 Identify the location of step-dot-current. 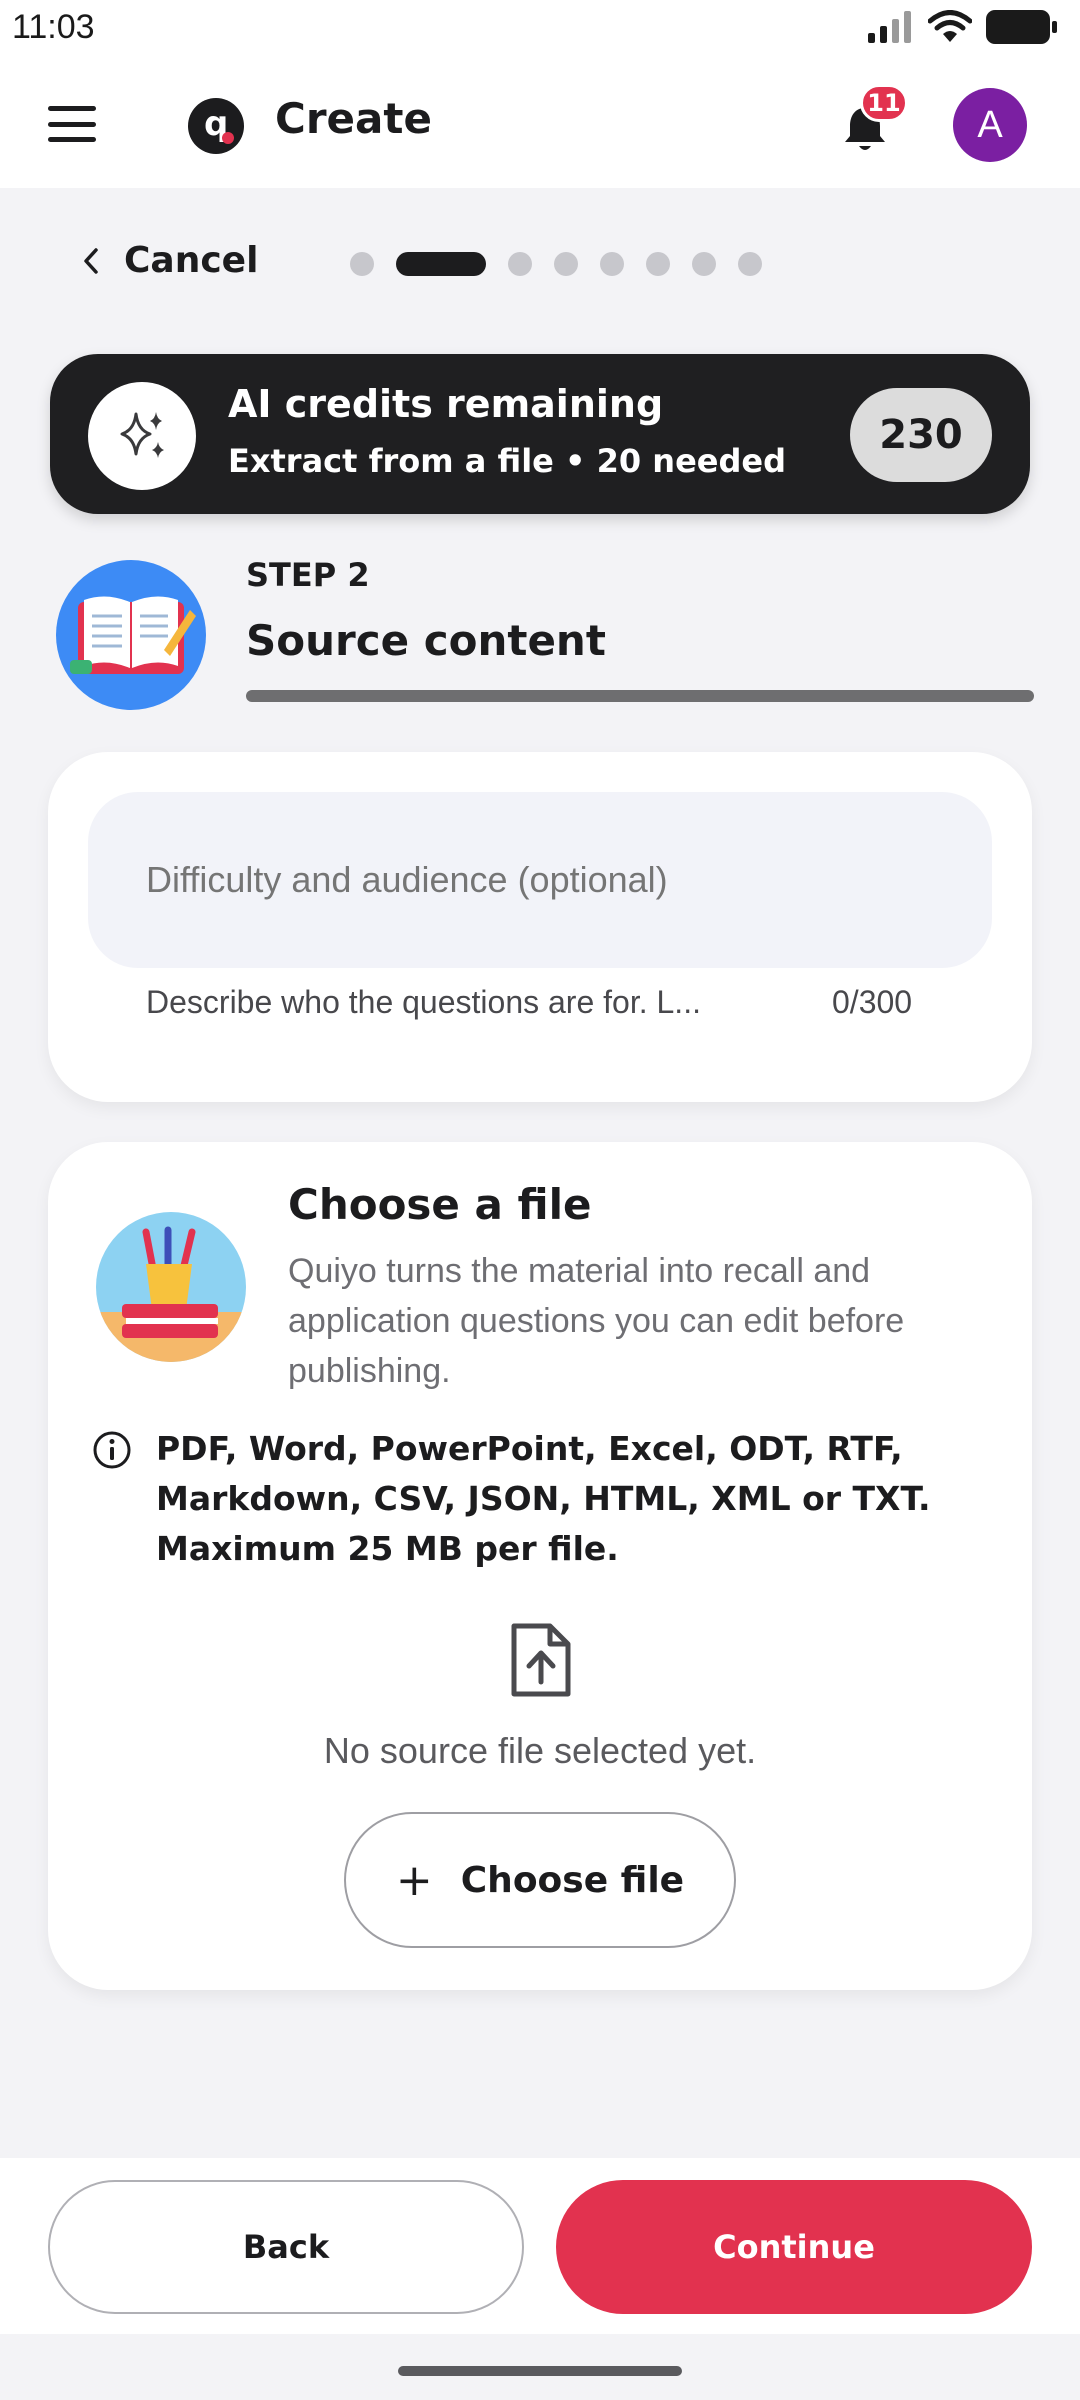
(441, 264).